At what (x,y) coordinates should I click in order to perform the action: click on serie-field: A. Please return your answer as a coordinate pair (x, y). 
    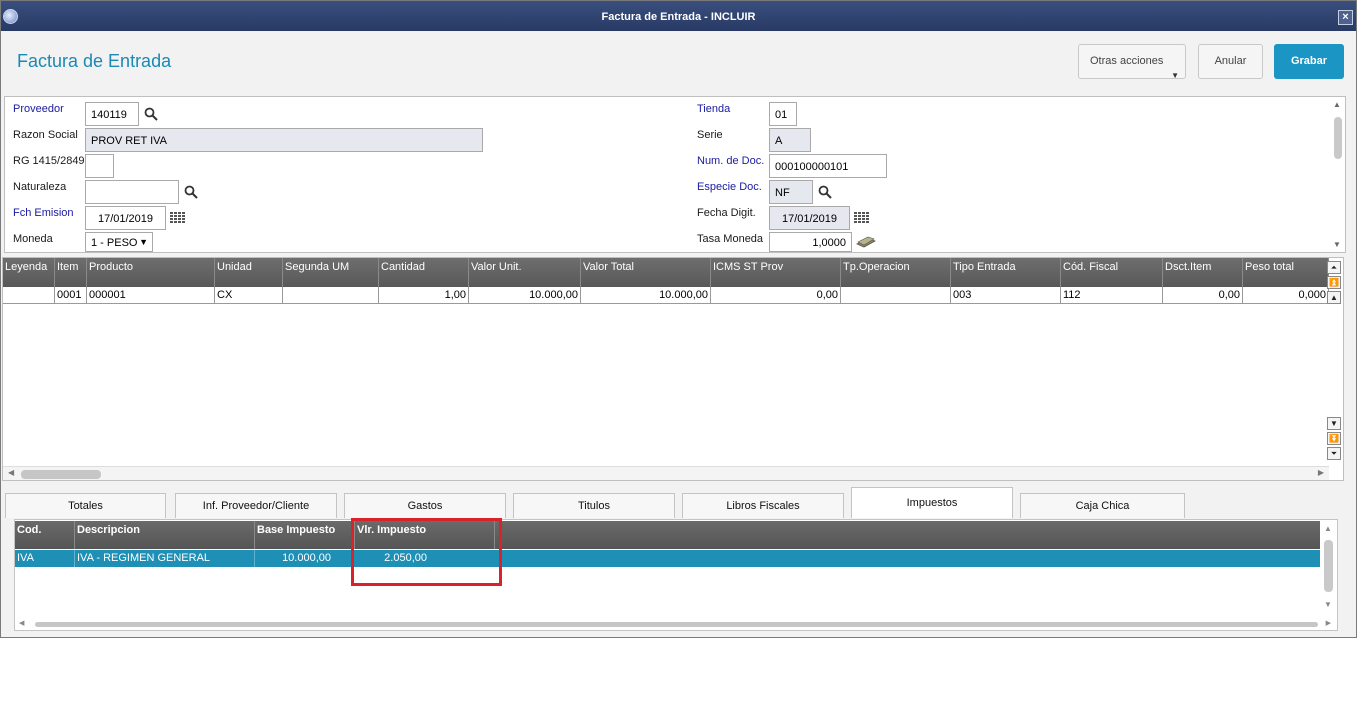
    Looking at the image, I should click on (790, 140).